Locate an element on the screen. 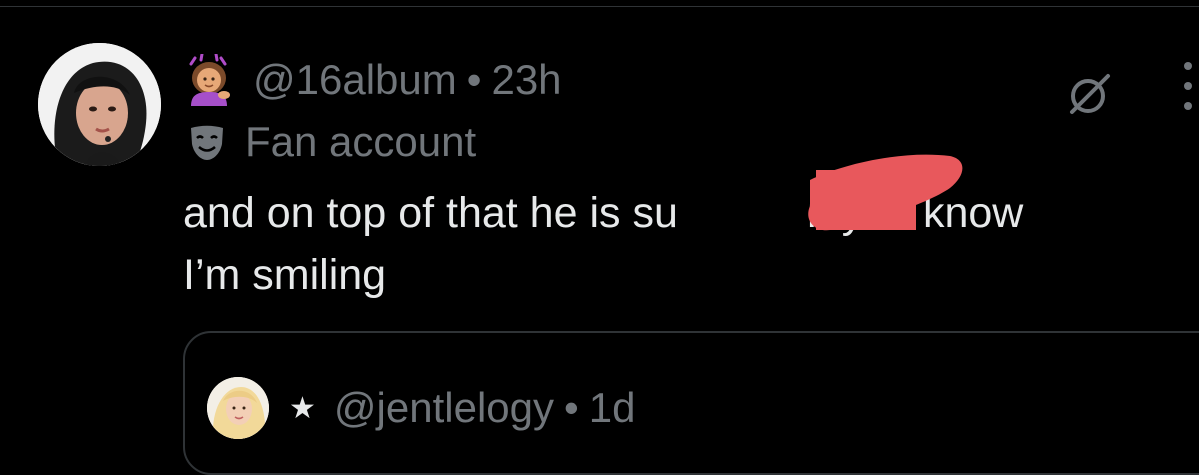  account-label: Fan account is located at coordinates (329, 142).